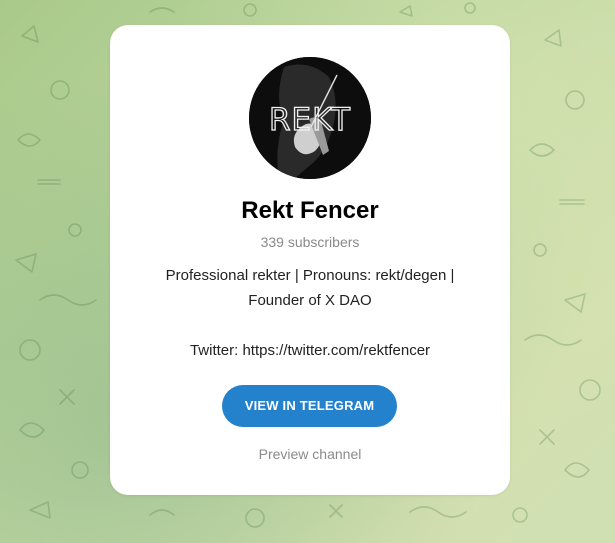  I want to click on view-in-telegram-button: VIEW IN TELEGRAM, so click(309, 406).